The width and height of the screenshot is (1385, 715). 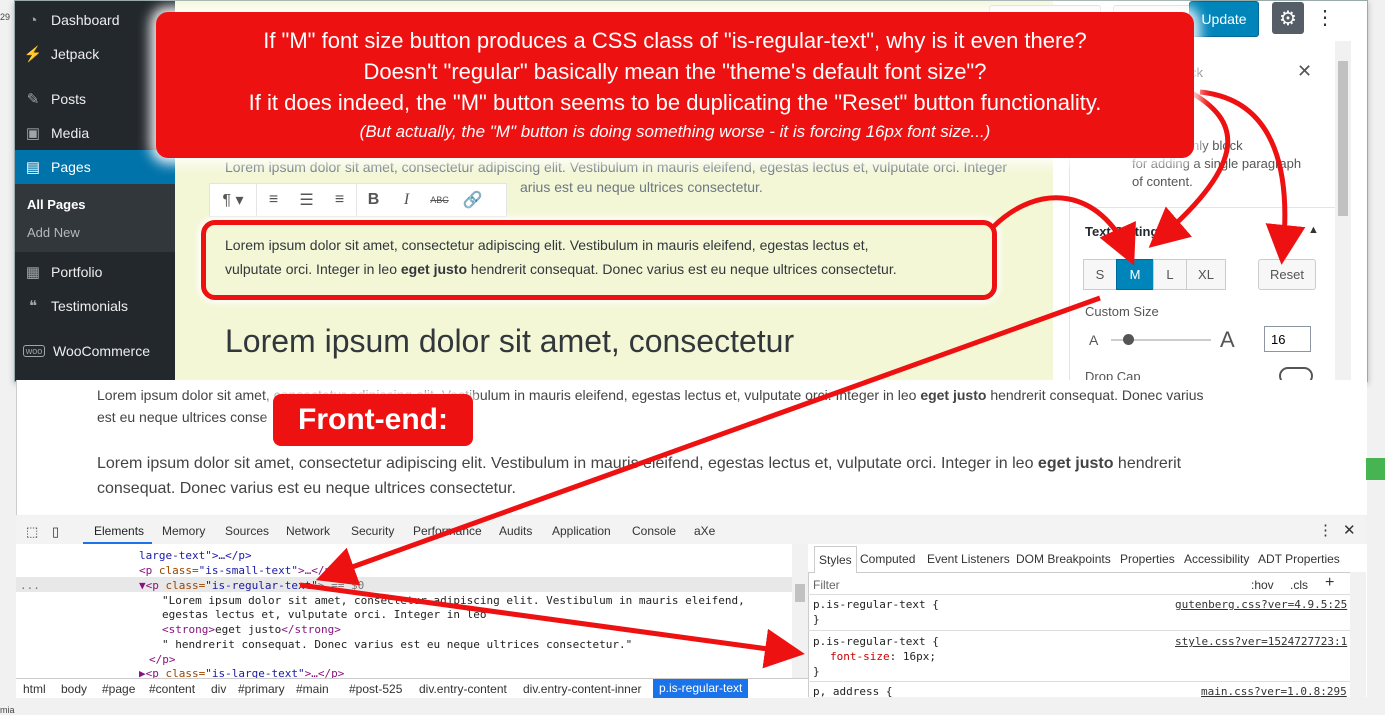 What do you see at coordinates (32, 532) in the screenshot?
I see `inspect-icon: ⬚` at bounding box center [32, 532].